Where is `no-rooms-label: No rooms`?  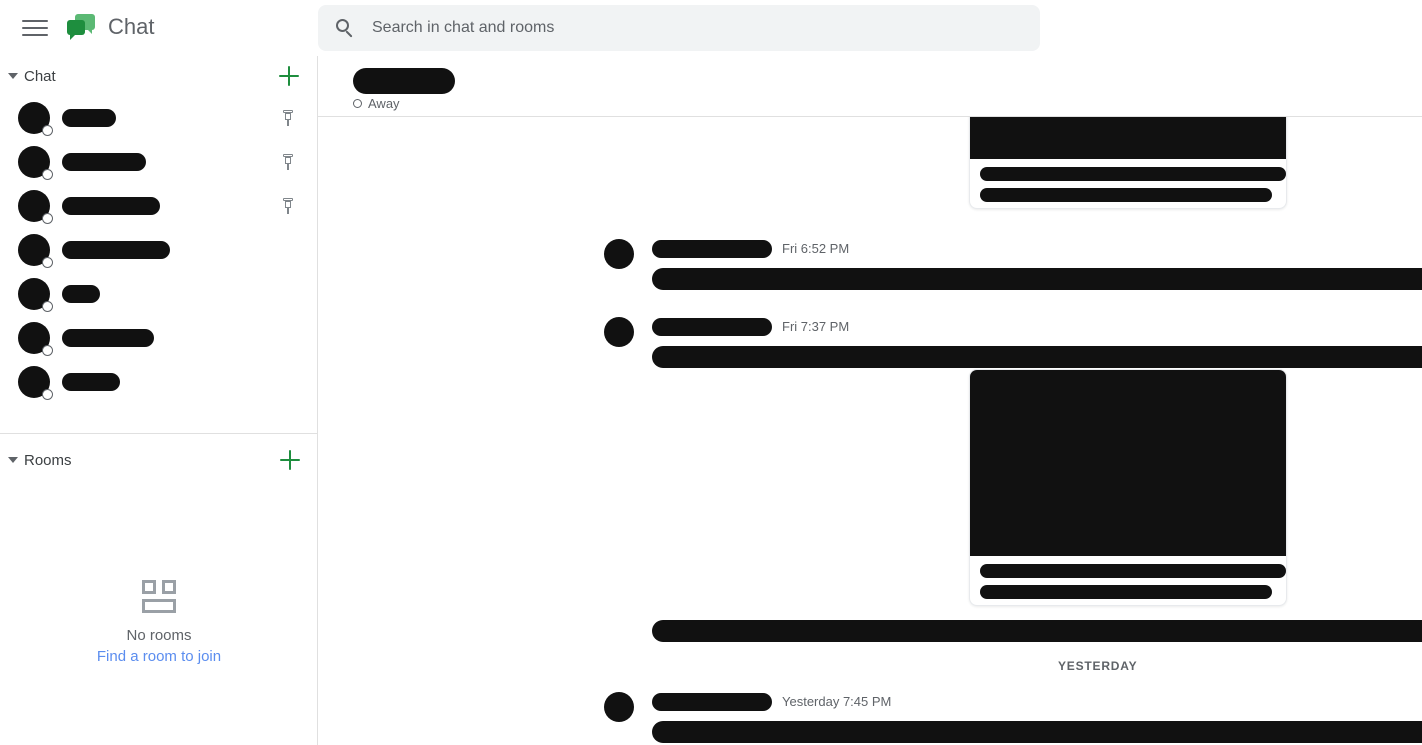 no-rooms-label: No rooms is located at coordinates (159, 635).